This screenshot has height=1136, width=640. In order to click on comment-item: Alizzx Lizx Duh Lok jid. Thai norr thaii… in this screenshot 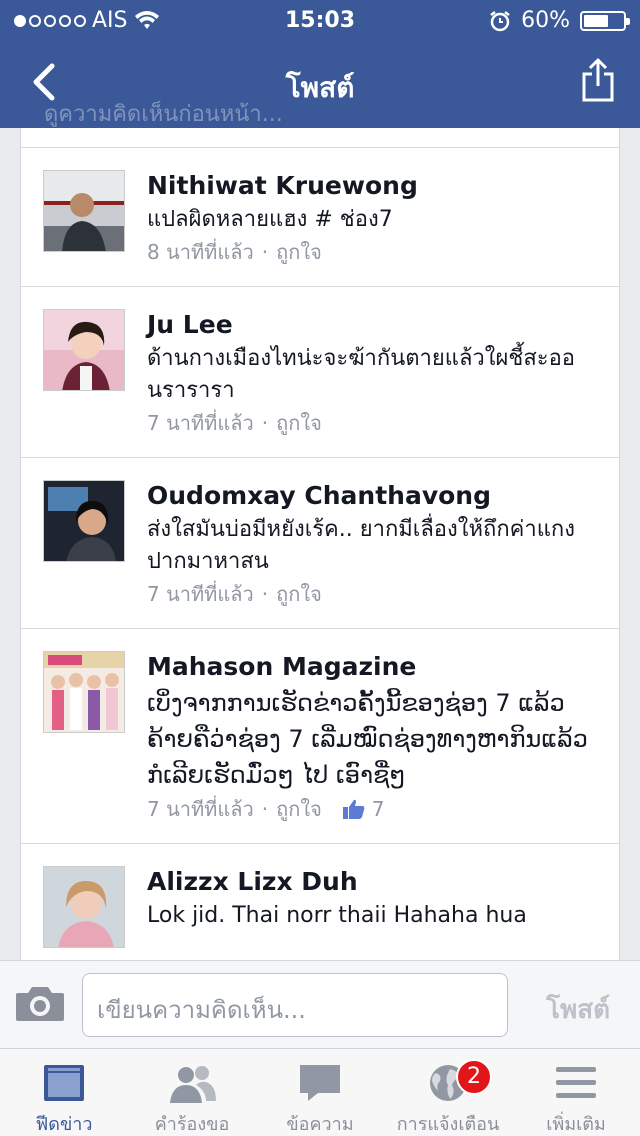, I will do `click(320, 902)`.